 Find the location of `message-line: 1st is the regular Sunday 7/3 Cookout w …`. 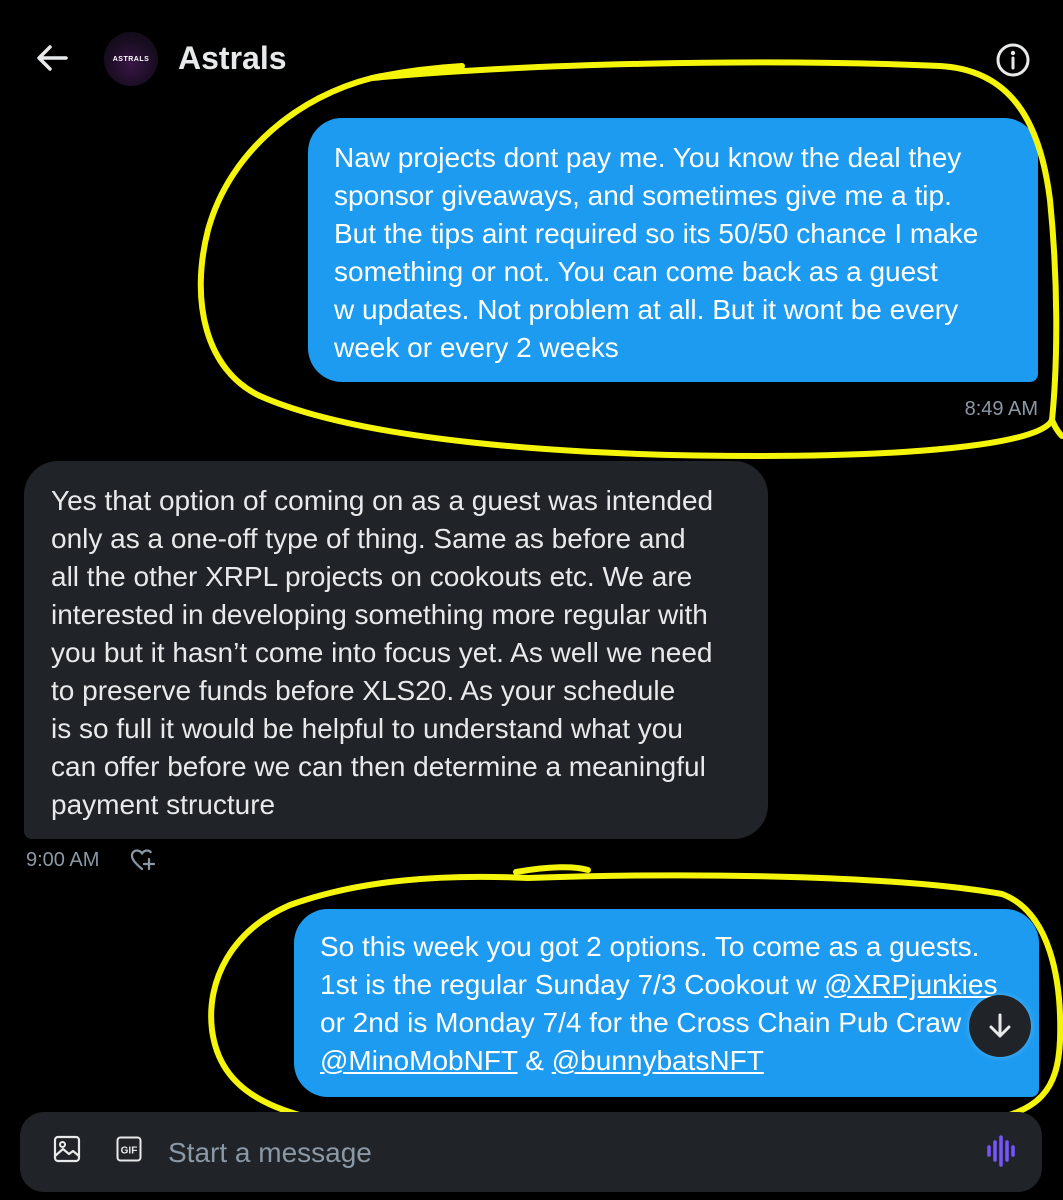

message-line: 1st is the regular Sunday 7/3 Cookout w … is located at coordinates (669, 985).